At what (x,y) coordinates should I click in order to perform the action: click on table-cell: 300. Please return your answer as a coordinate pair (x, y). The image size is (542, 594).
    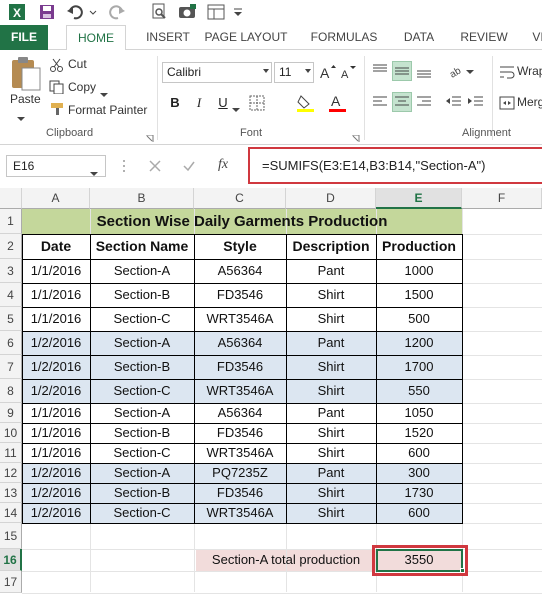
    Looking at the image, I should click on (419, 473).